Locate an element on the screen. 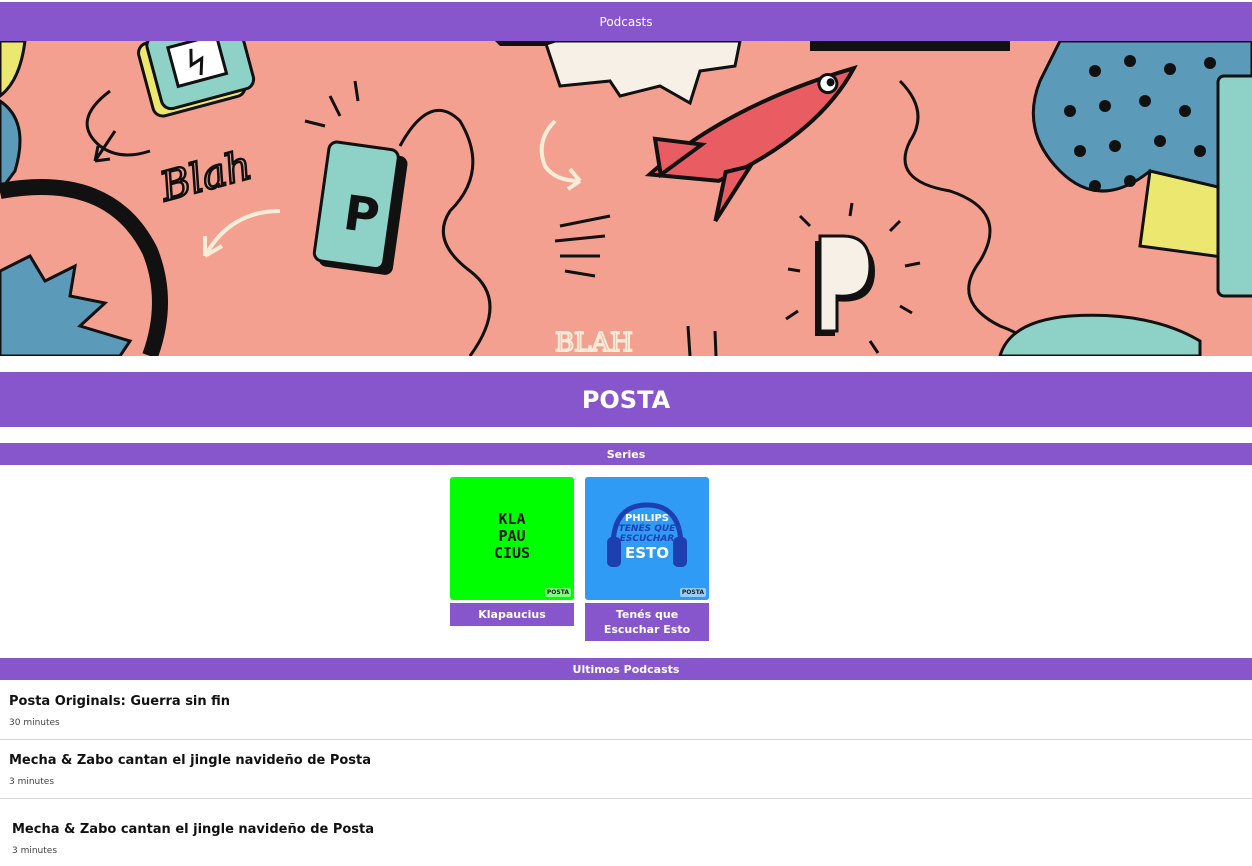  cover-title-klapaucius: KLA PAU CIUS is located at coordinates (512, 536).